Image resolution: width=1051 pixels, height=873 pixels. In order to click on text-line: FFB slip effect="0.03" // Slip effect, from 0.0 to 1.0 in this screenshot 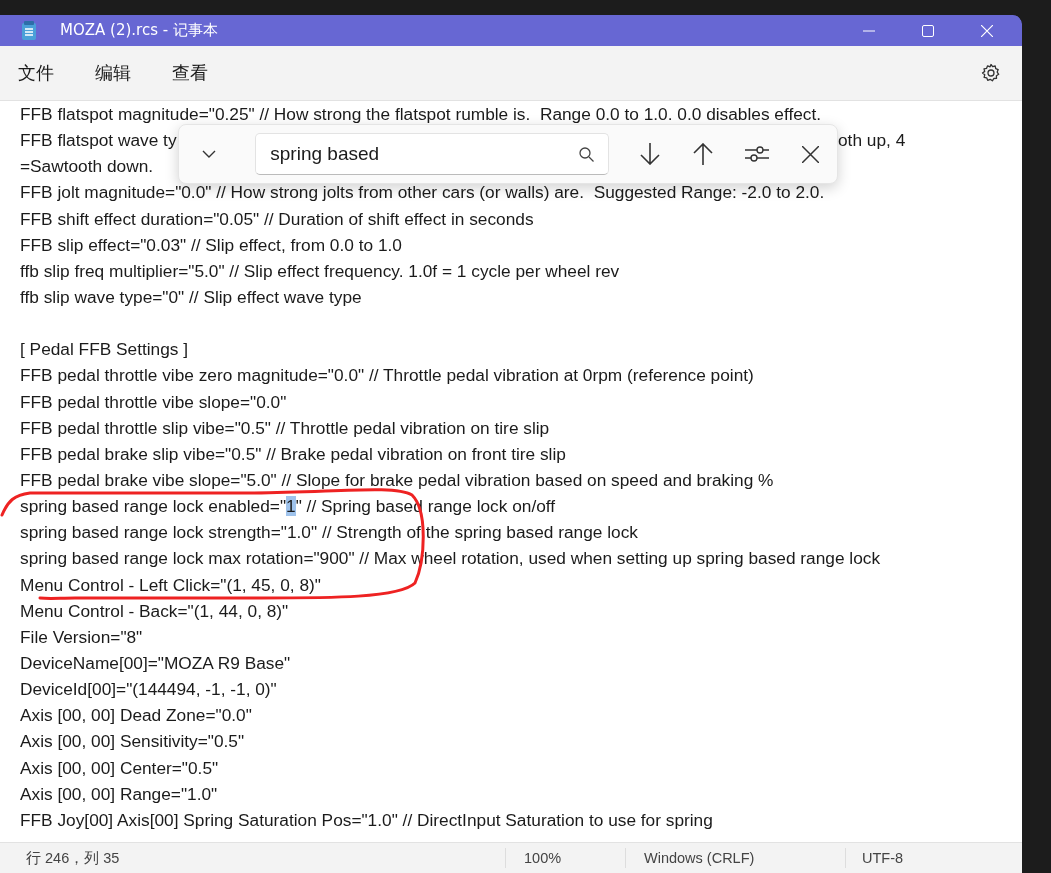, I will do `click(211, 244)`.